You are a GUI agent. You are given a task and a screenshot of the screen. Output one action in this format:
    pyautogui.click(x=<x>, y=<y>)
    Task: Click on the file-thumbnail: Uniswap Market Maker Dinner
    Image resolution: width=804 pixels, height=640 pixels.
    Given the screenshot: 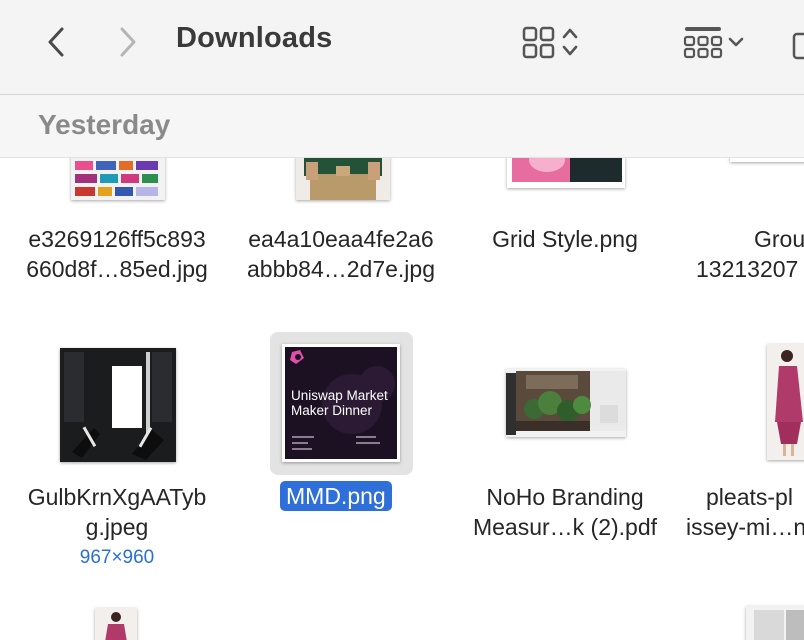 What is the action you would take?
    pyautogui.click(x=341, y=403)
    